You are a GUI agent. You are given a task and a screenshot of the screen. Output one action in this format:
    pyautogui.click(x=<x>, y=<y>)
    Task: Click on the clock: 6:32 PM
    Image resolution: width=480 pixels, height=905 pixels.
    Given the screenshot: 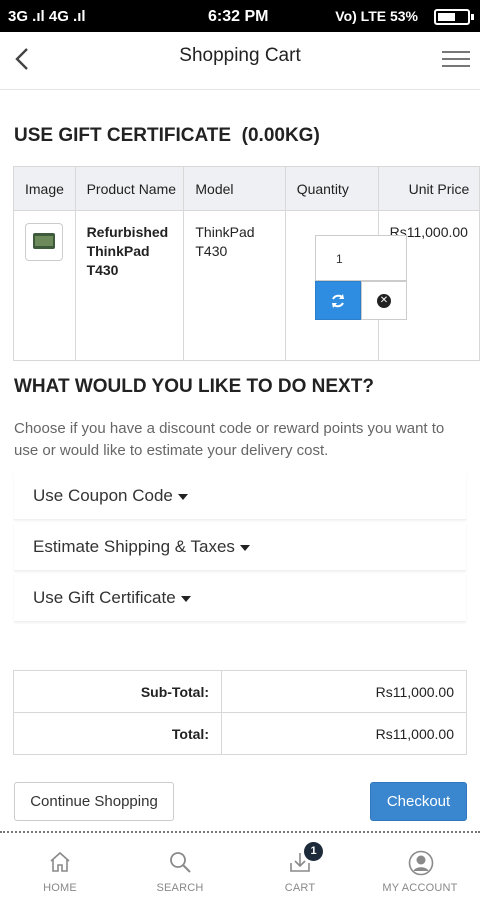 What is the action you would take?
    pyautogui.click(x=238, y=16)
    